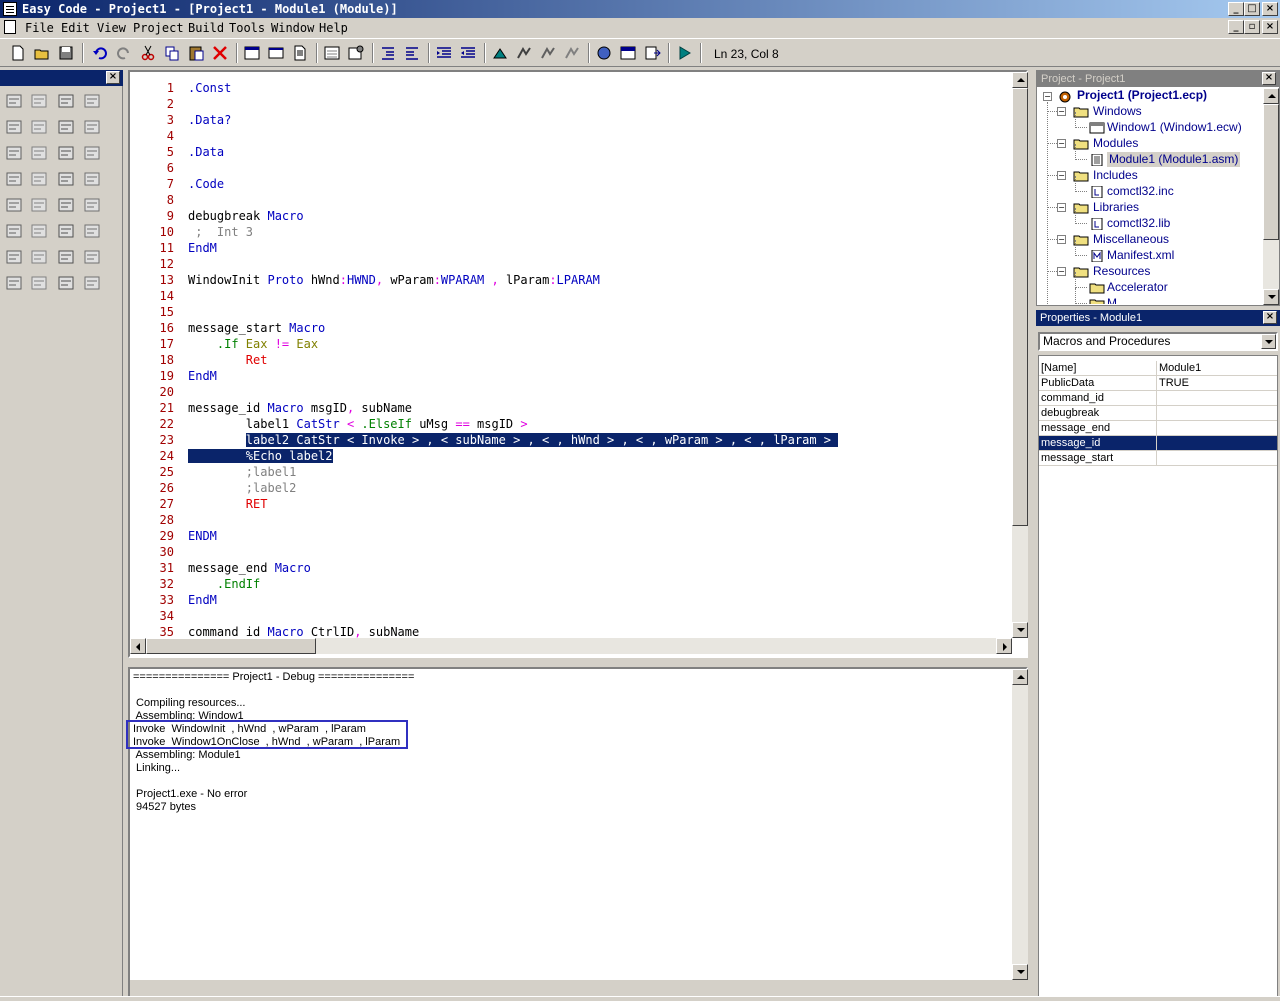 The height and width of the screenshot is (1001, 1280). I want to click on window-icon, so click(252, 53).